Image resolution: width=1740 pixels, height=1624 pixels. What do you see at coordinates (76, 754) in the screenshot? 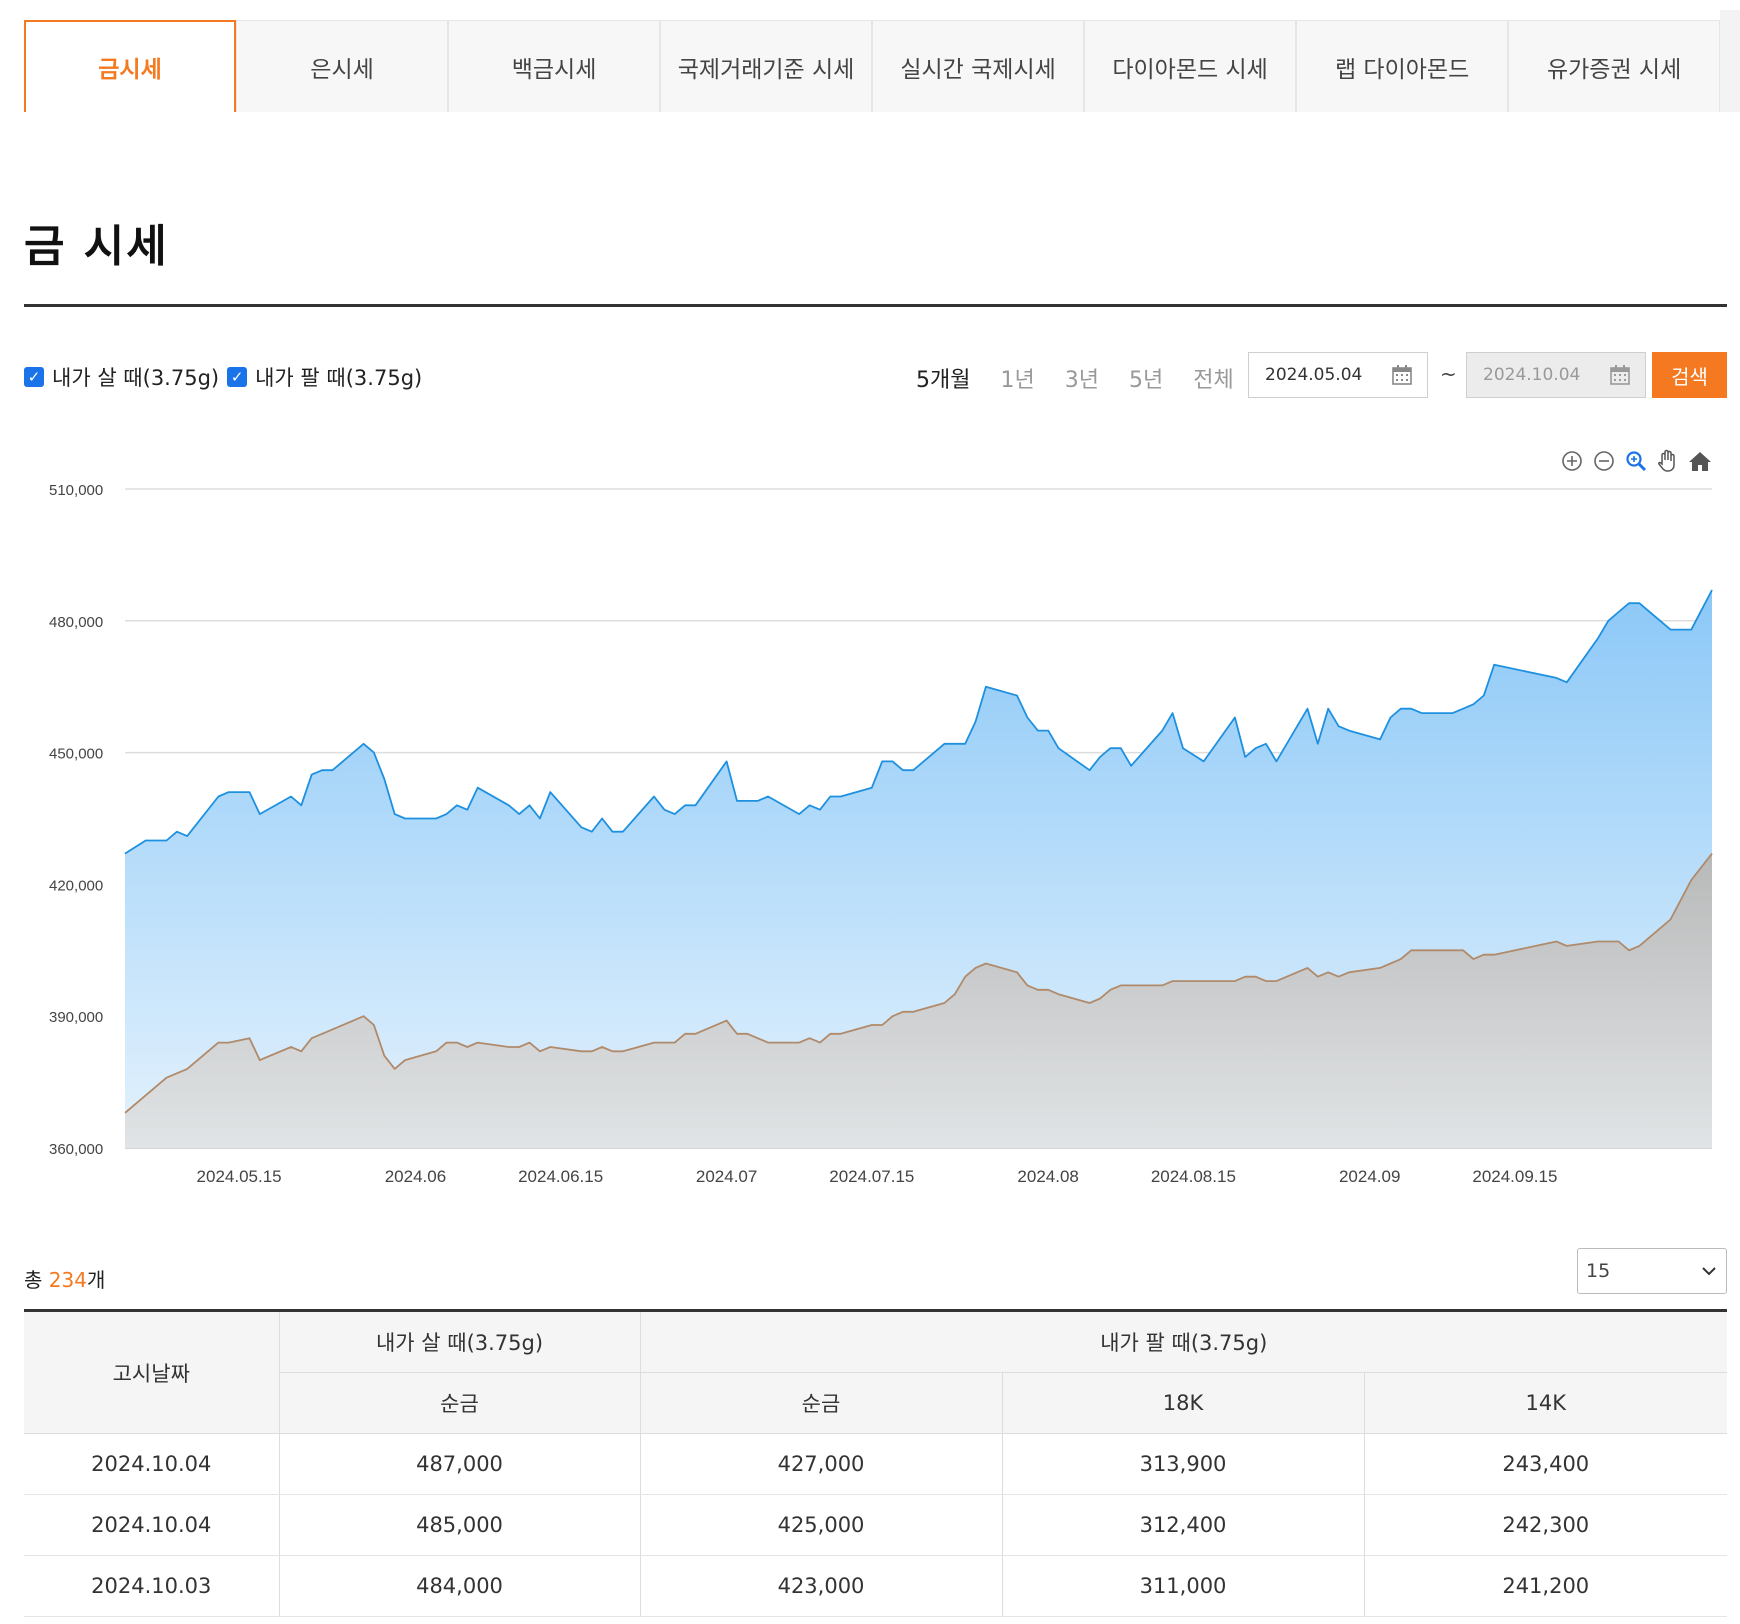
I see `y-tick-label: 450,000` at bounding box center [76, 754].